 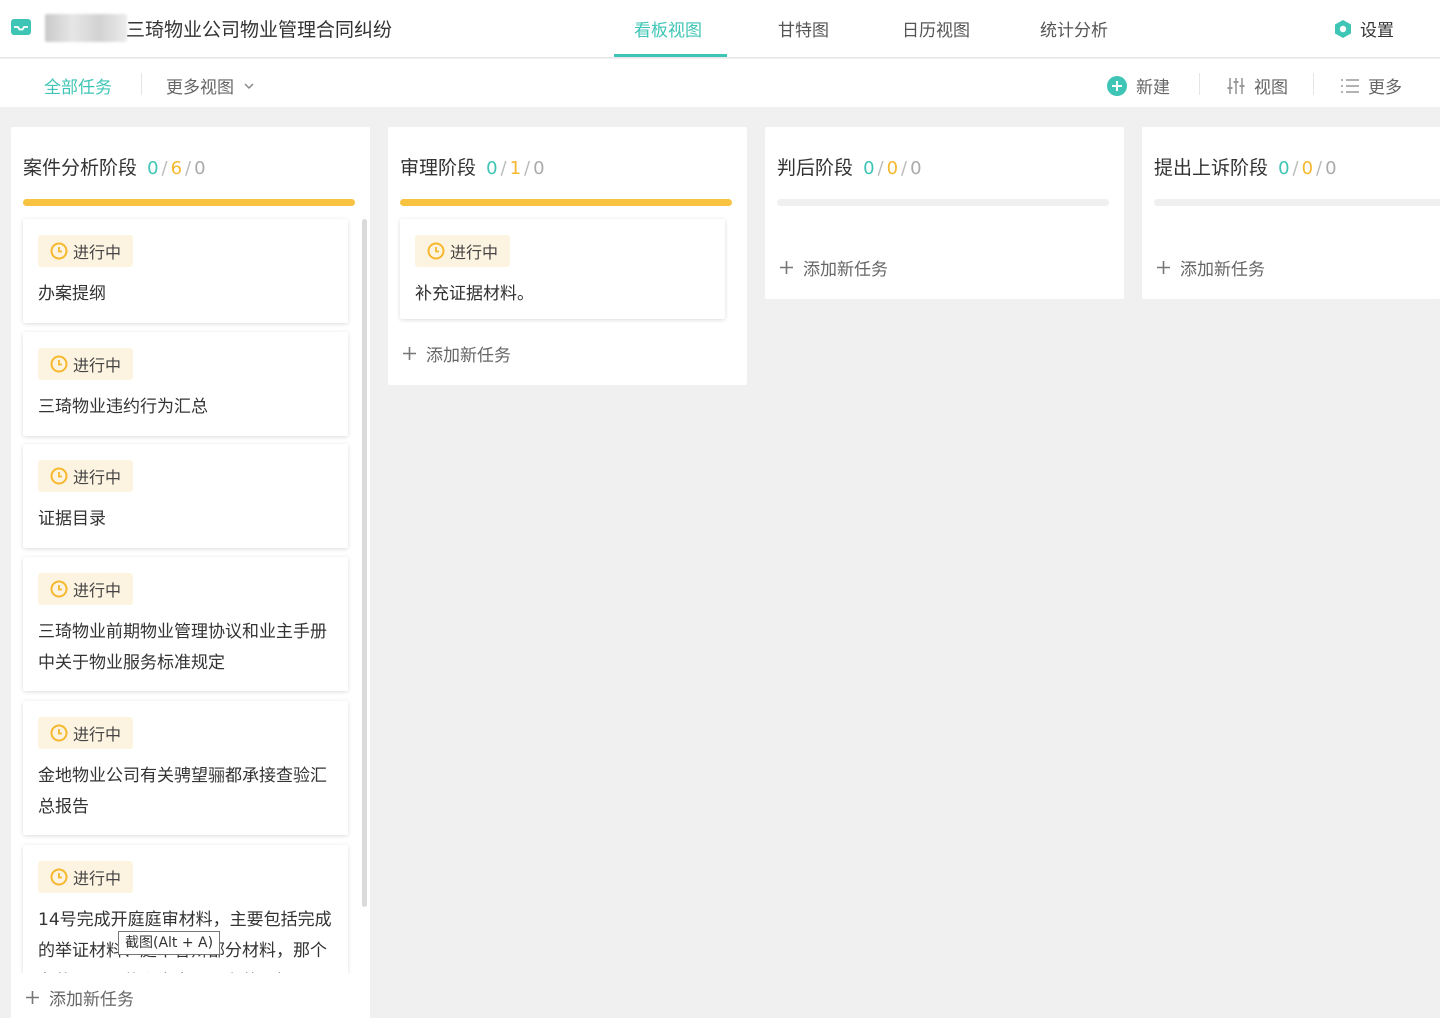 I want to click on new-button: 新建, so click(x=1138, y=85).